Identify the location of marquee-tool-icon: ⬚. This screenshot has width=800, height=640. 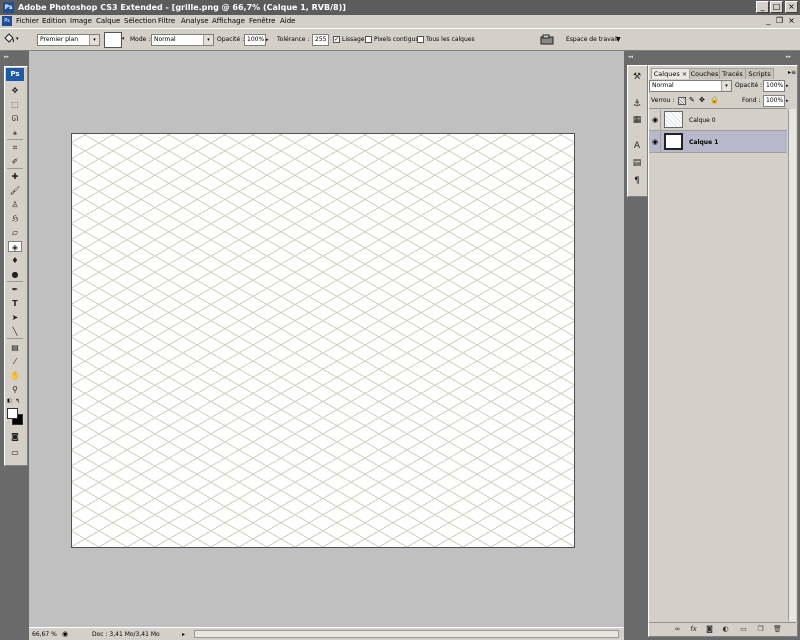
(15, 104).